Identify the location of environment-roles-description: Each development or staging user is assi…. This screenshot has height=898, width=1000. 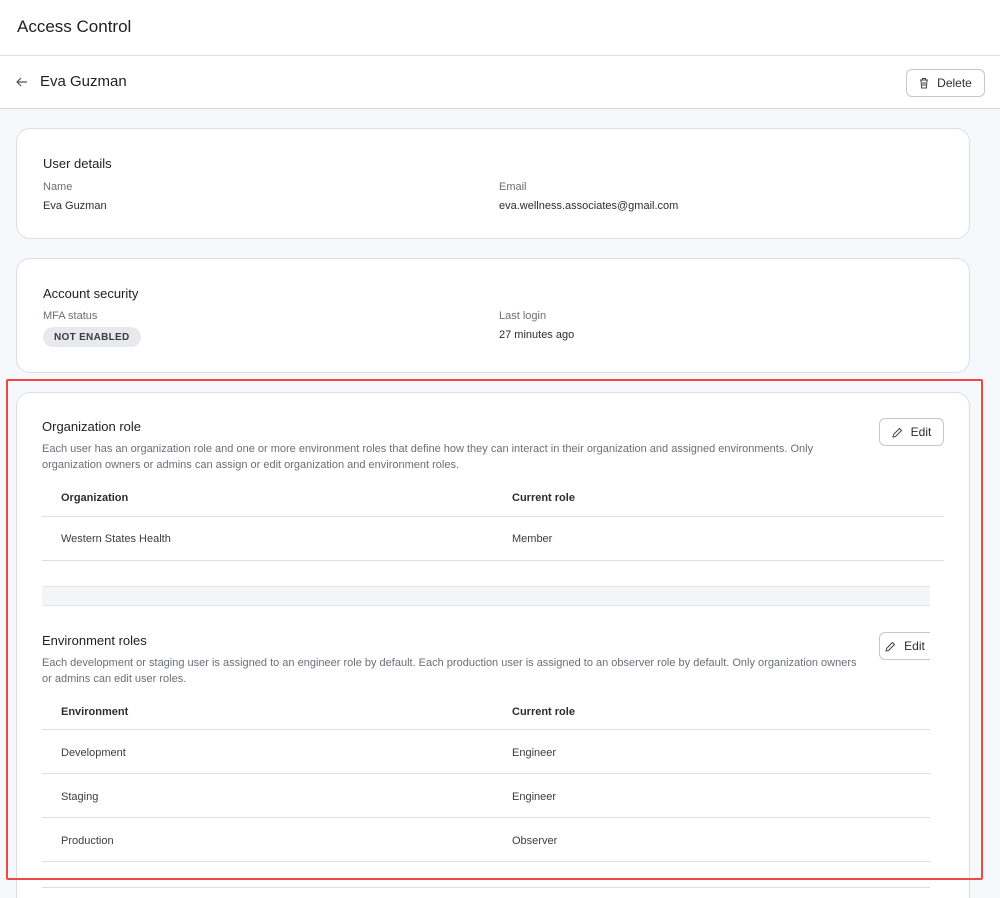
(449, 671).